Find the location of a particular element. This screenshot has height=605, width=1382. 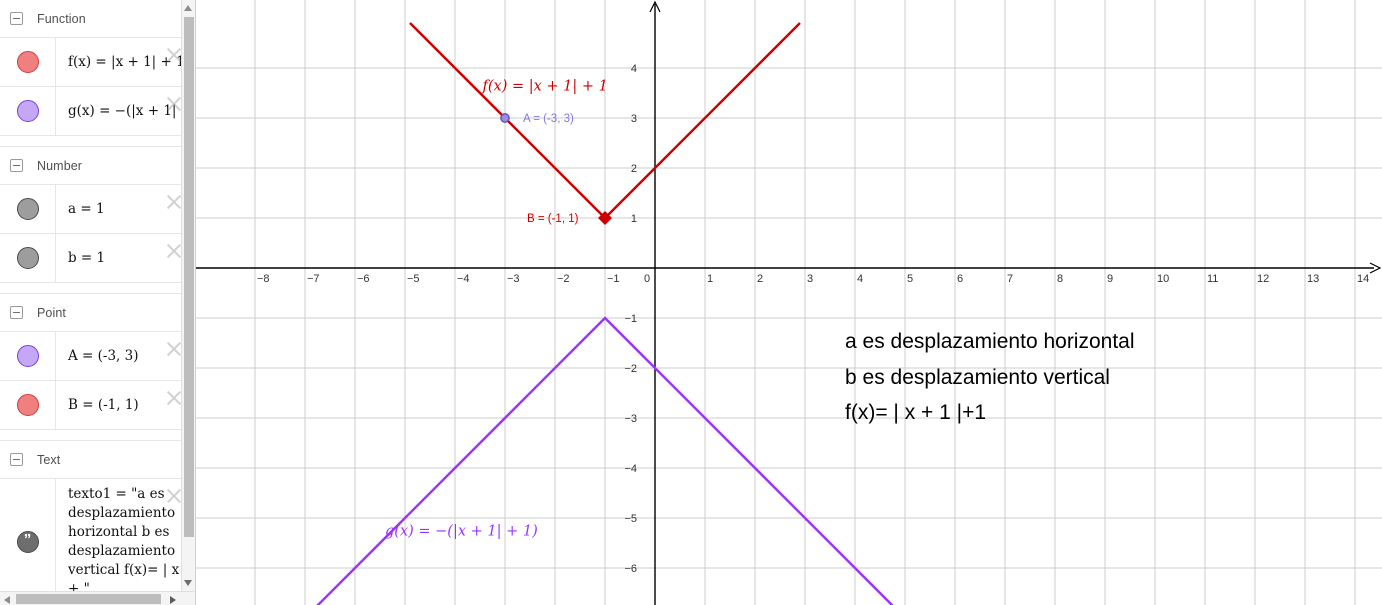

group-title: Text is located at coordinates (49, 459).